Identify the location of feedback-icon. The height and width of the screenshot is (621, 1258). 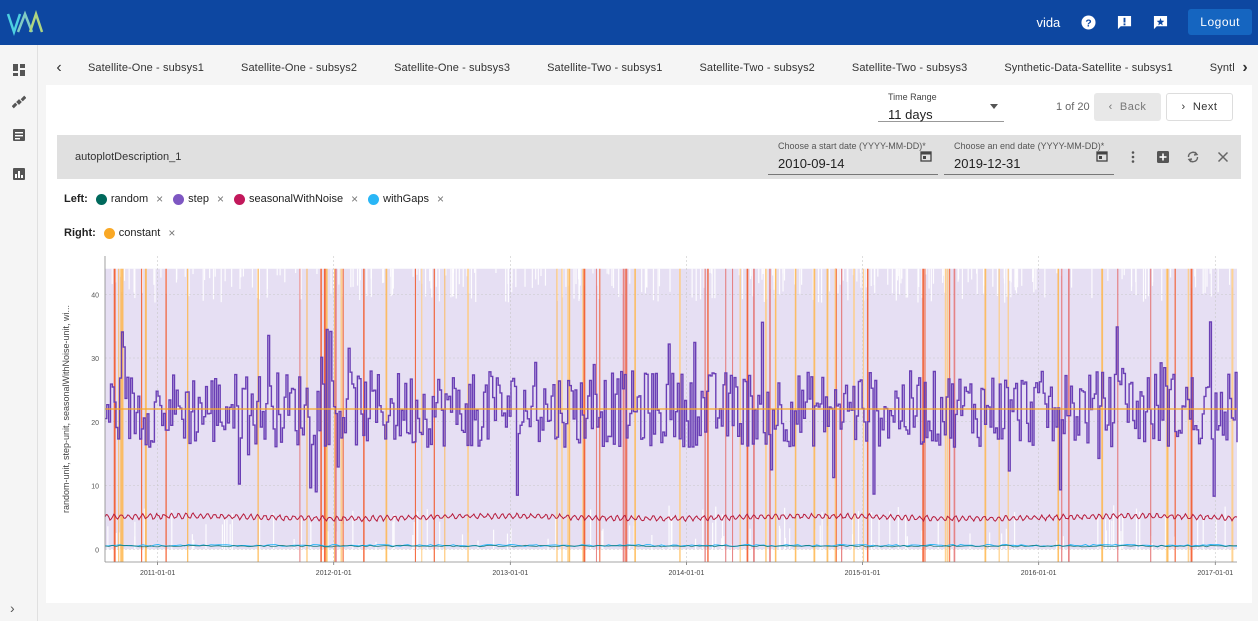
(1124, 22).